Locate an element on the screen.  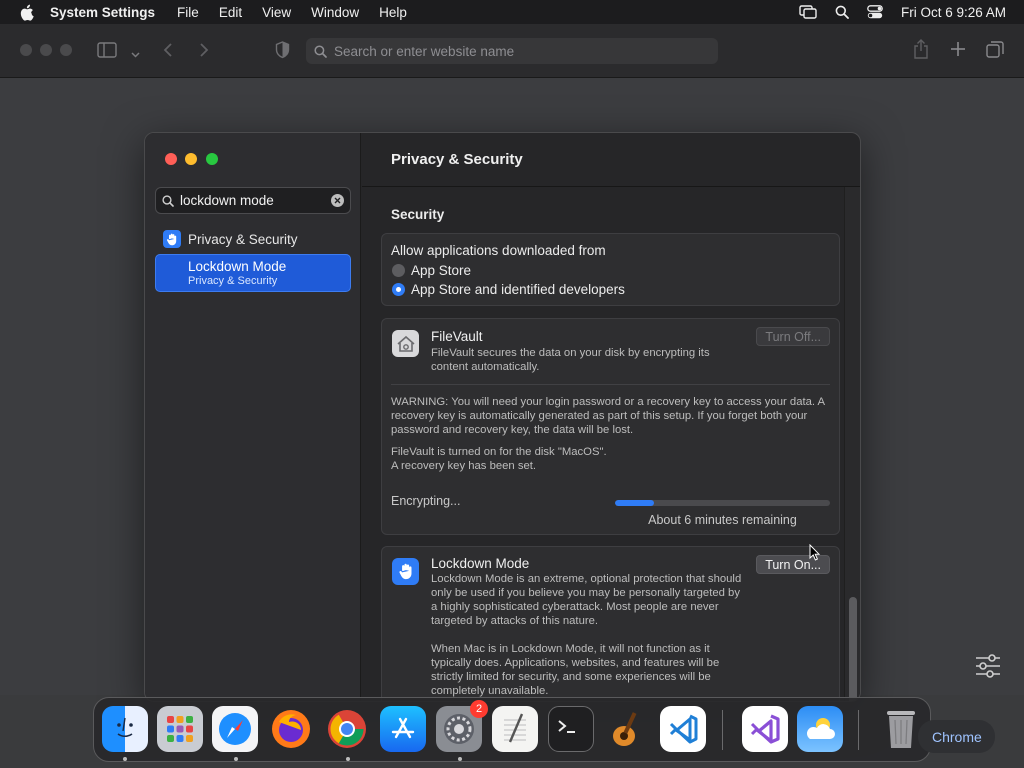
radio-label: App Store is located at coordinates (441, 270).